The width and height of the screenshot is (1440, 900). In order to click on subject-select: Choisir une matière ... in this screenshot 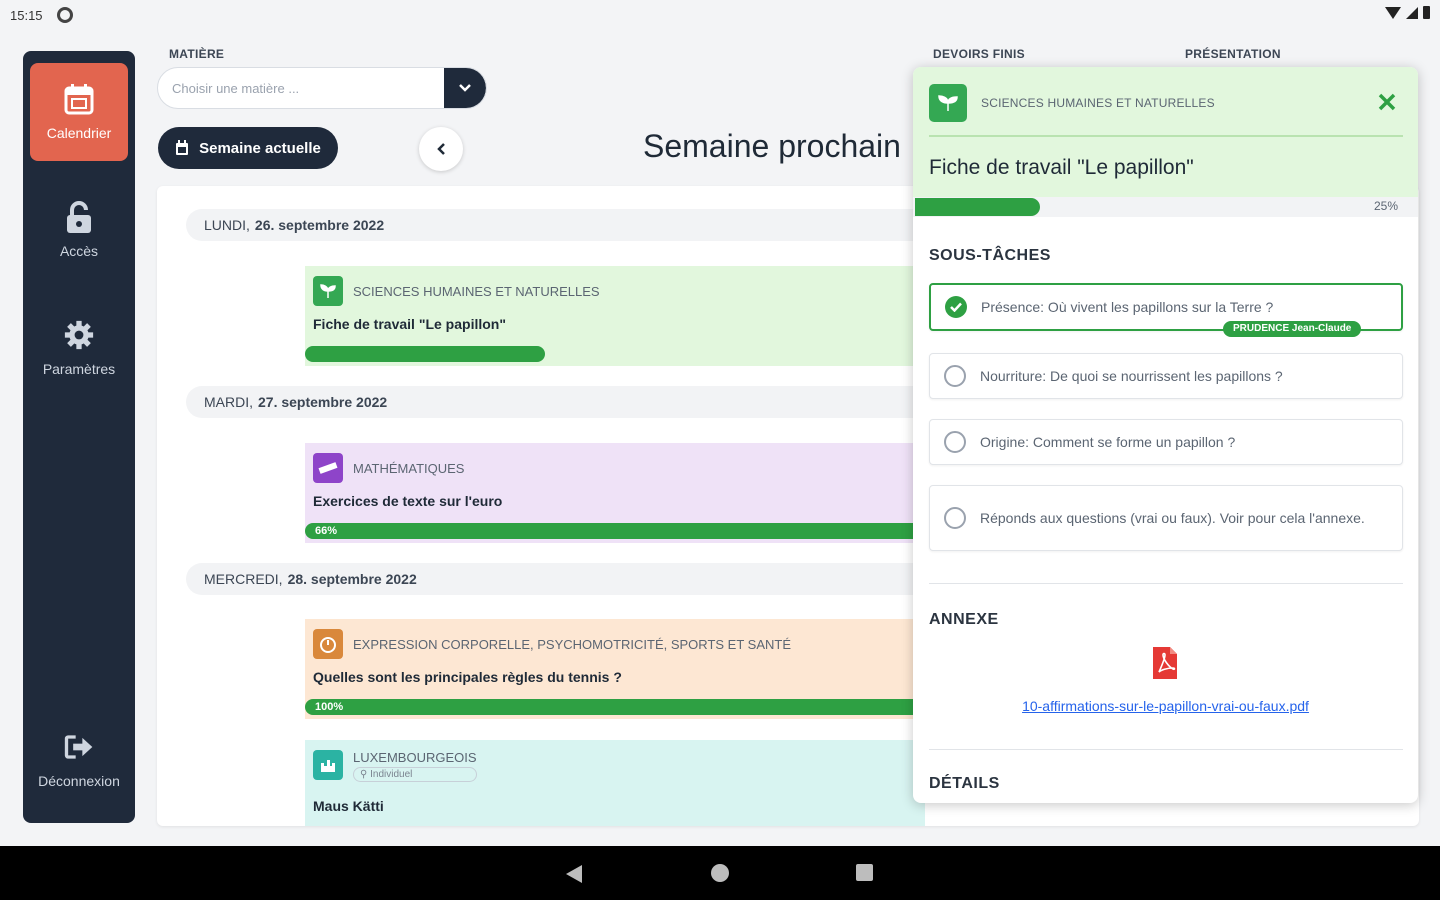, I will do `click(322, 88)`.